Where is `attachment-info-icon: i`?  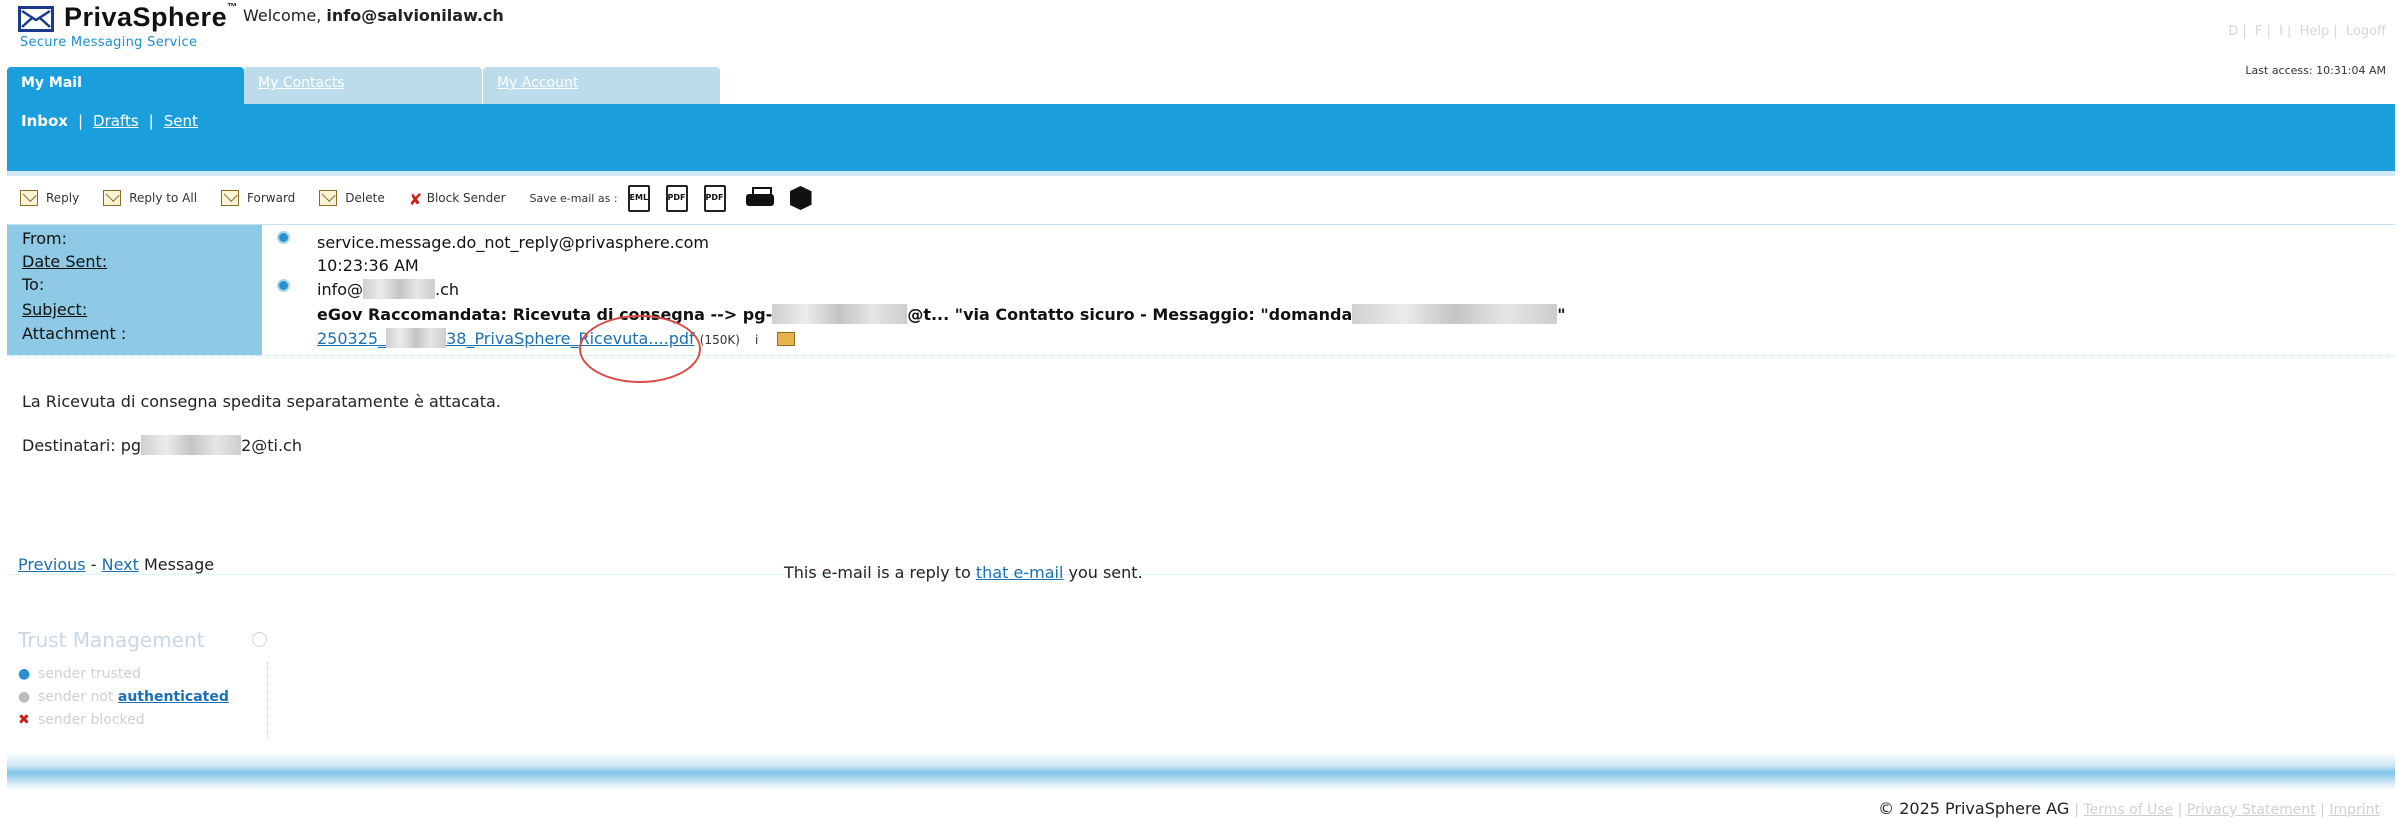
attachment-info-icon: i is located at coordinates (756, 340).